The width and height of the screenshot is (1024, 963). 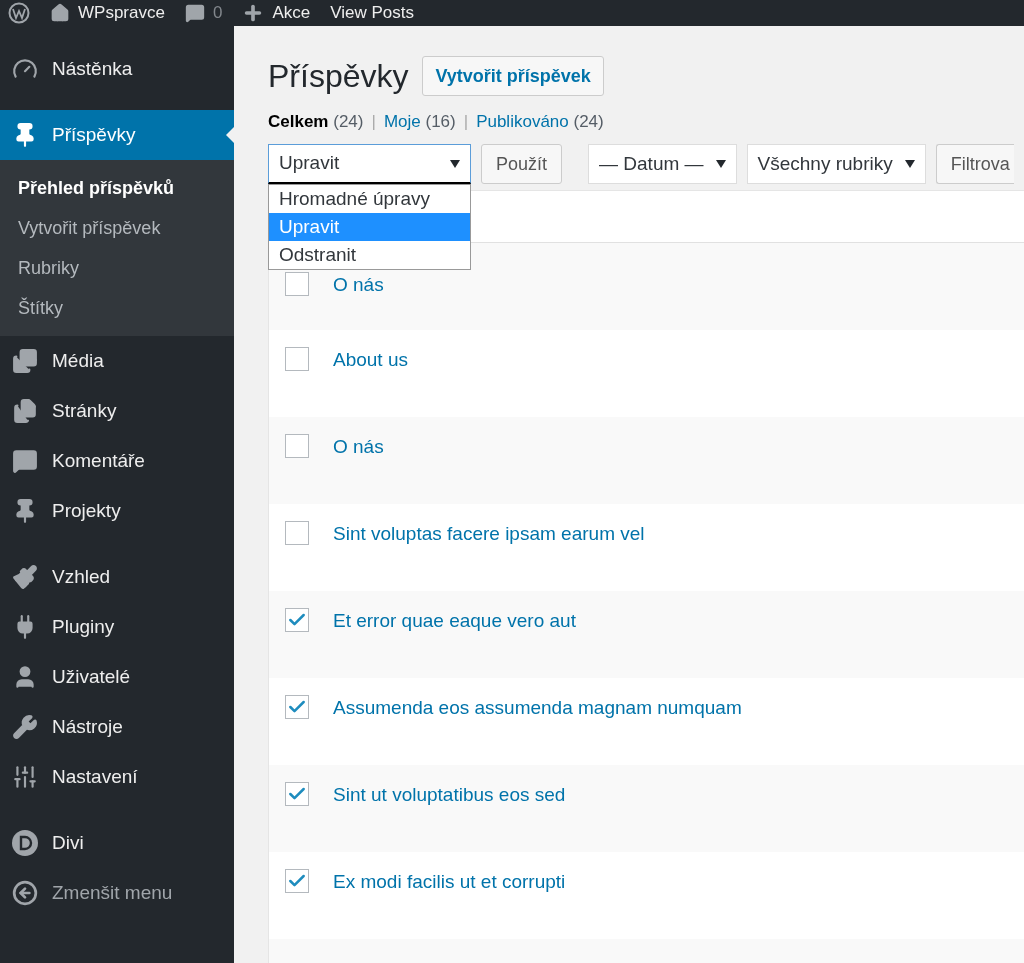 What do you see at coordinates (316, 122) in the screenshot?
I see `view-filter-link: Celkem (24)` at bounding box center [316, 122].